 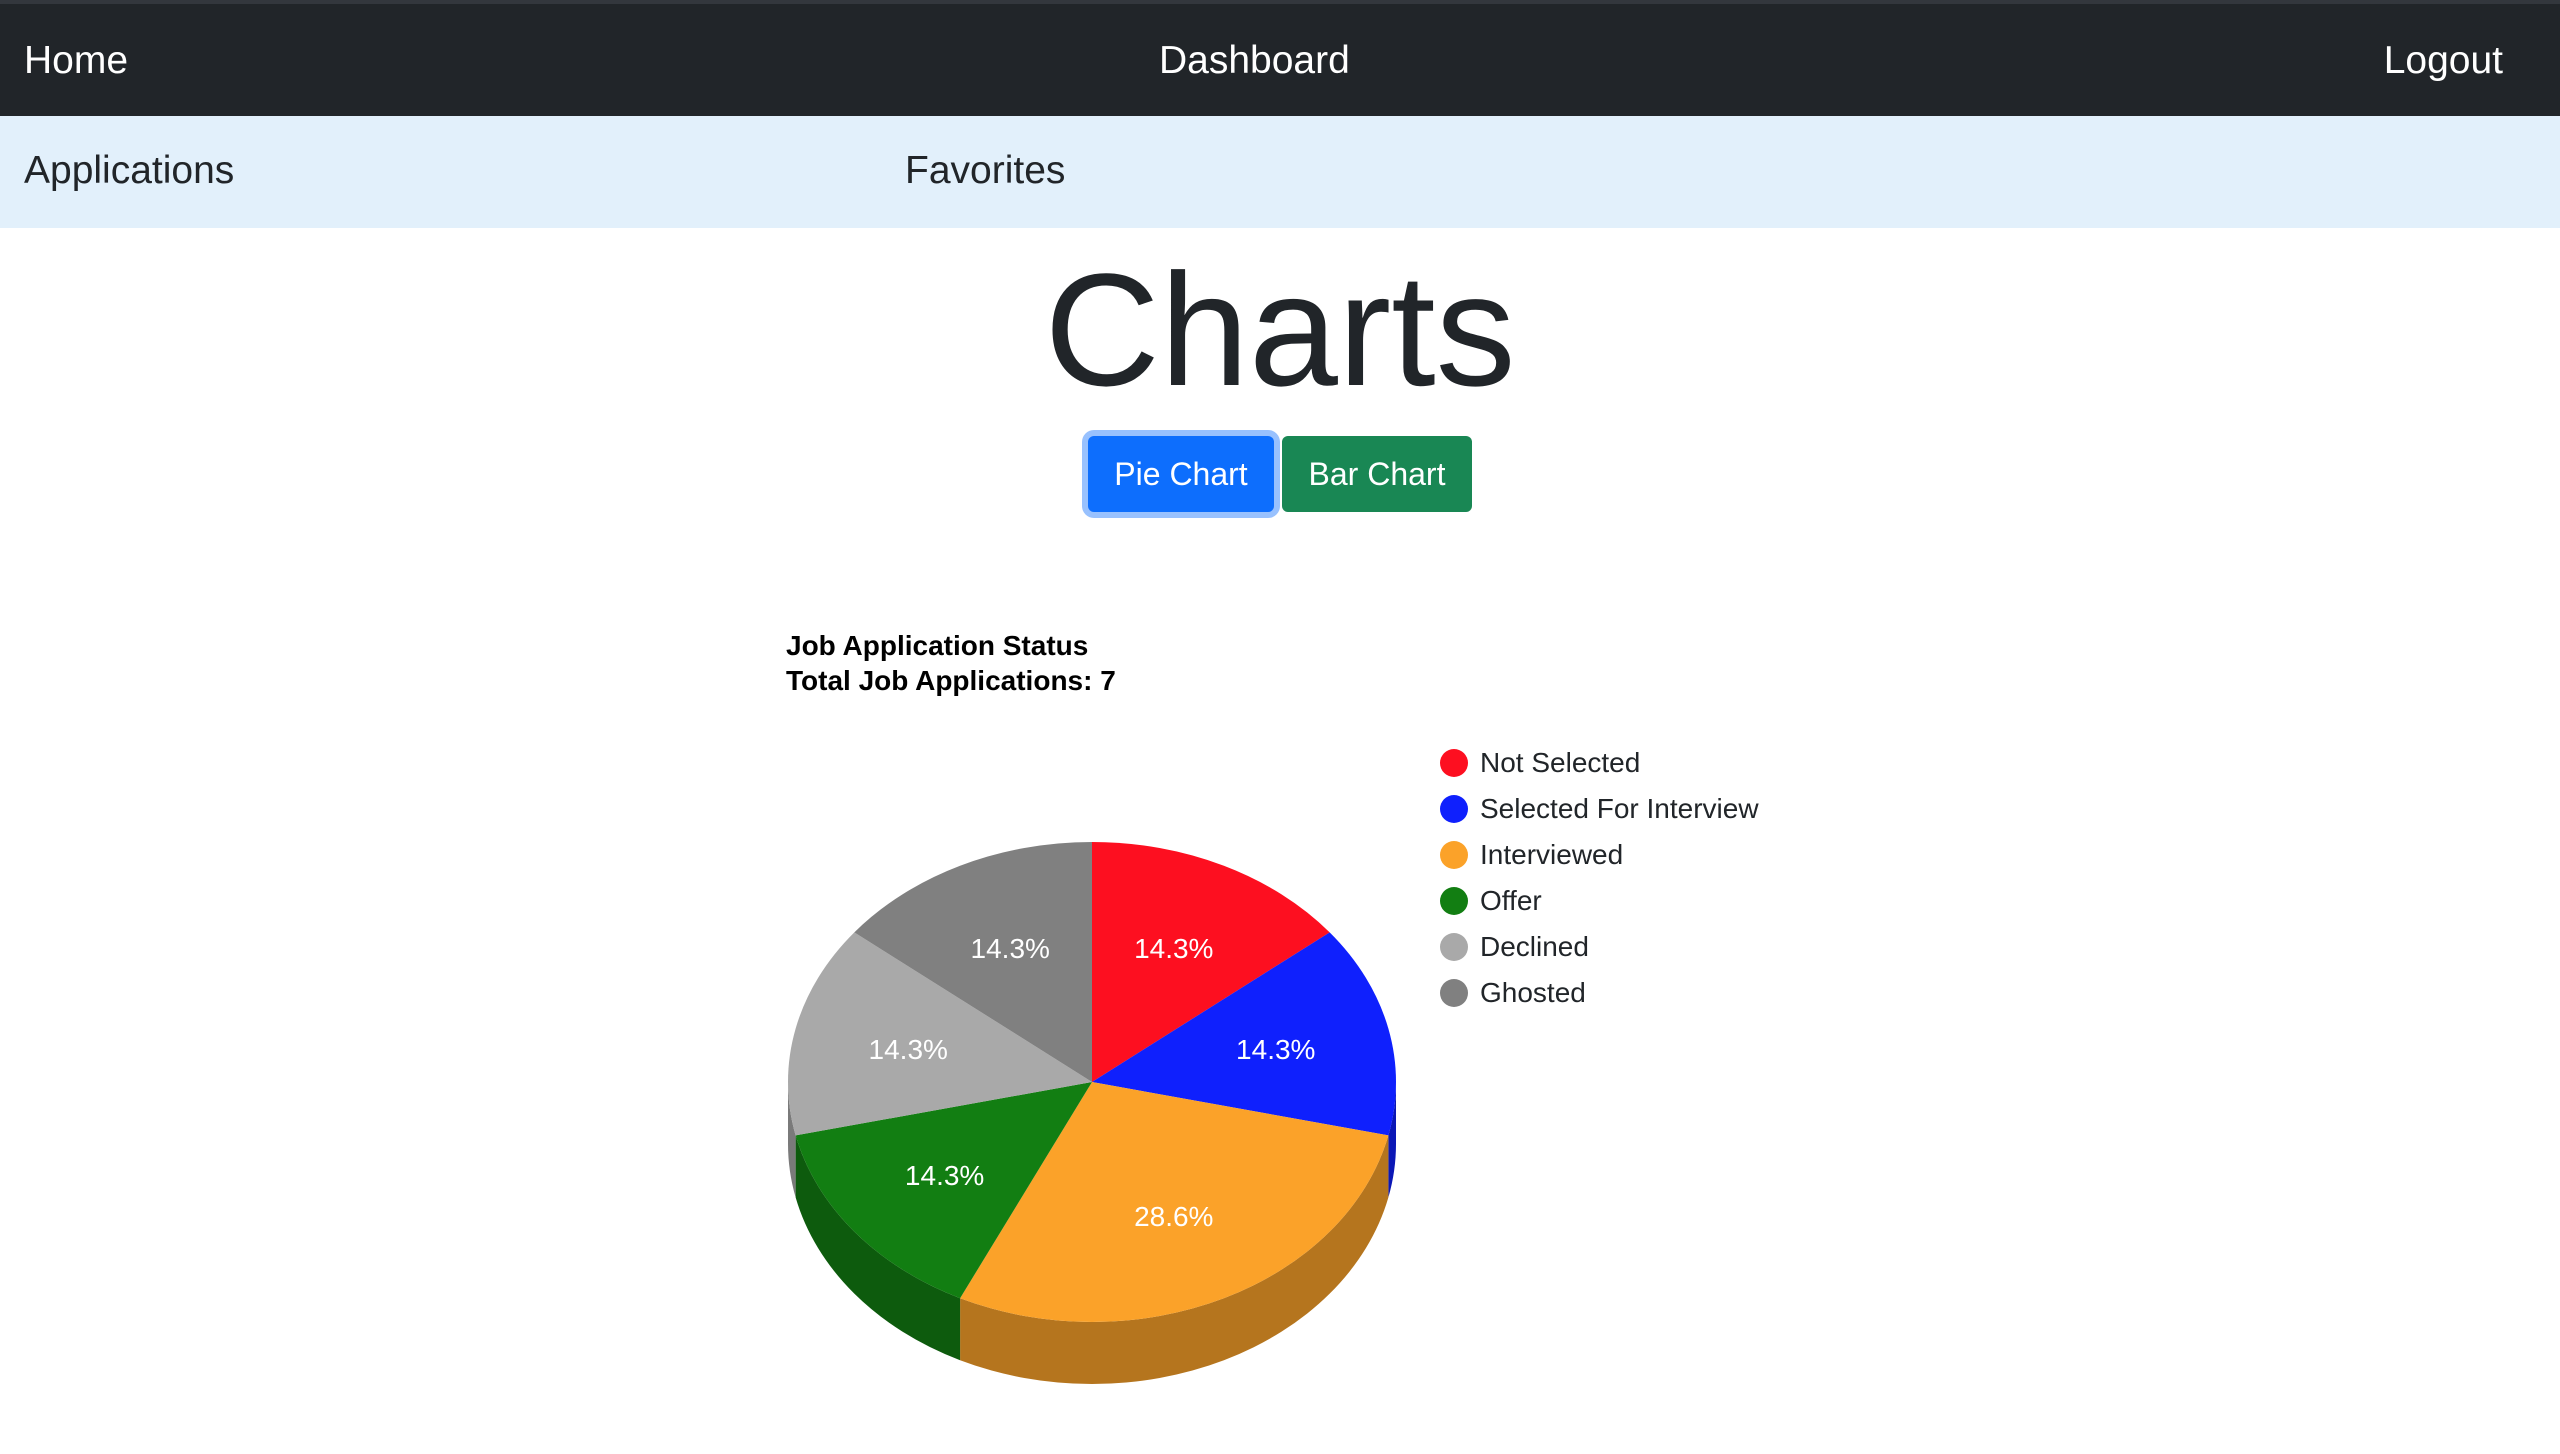 What do you see at coordinates (1599, 993) in the screenshot?
I see `legend-item-ghosted: Ghosted` at bounding box center [1599, 993].